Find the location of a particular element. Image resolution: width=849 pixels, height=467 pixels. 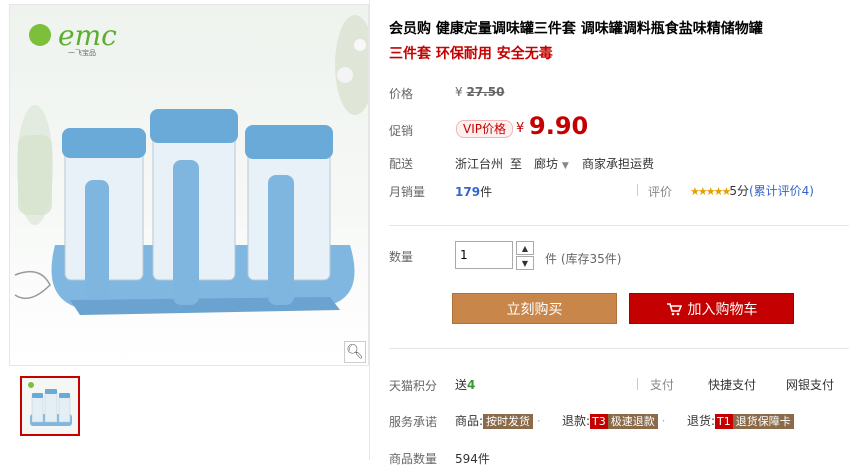

points-value: 送4 is located at coordinates (465, 384).